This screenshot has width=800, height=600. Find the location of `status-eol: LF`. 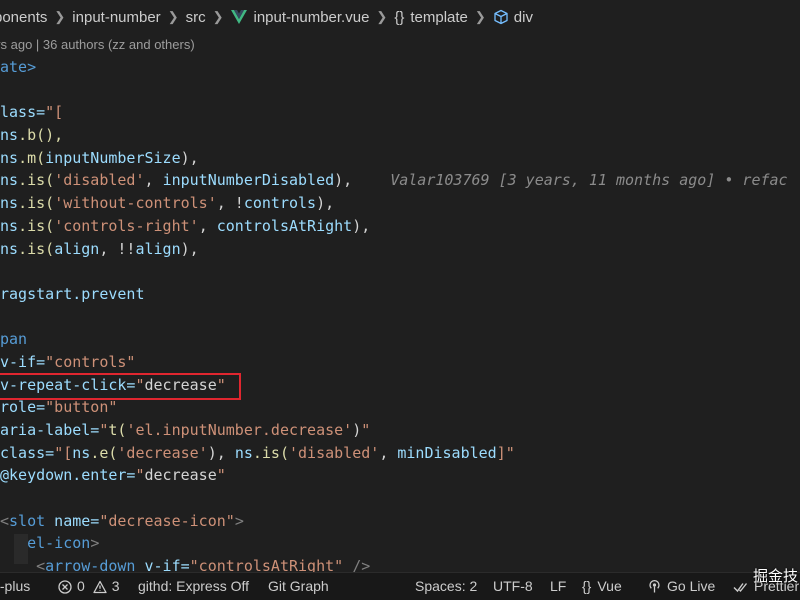

status-eol: LF is located at coordinates (558, 586).